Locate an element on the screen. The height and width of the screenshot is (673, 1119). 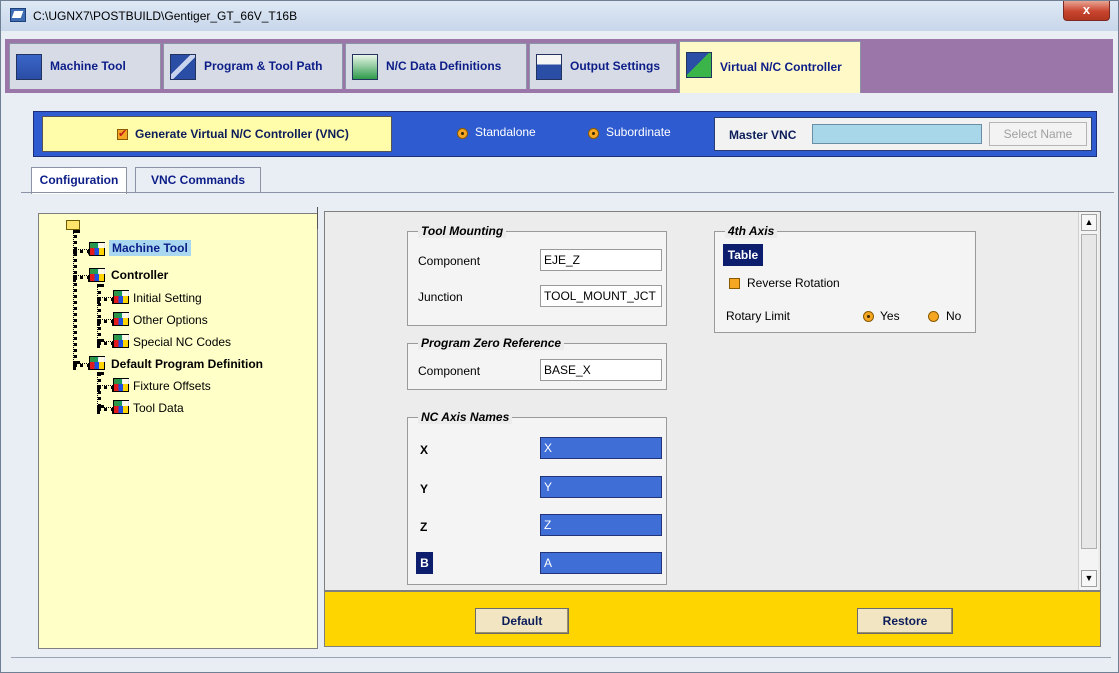
tree-node-fixture-offsets: Fixture Offsets is located at coordinates (172, 386).